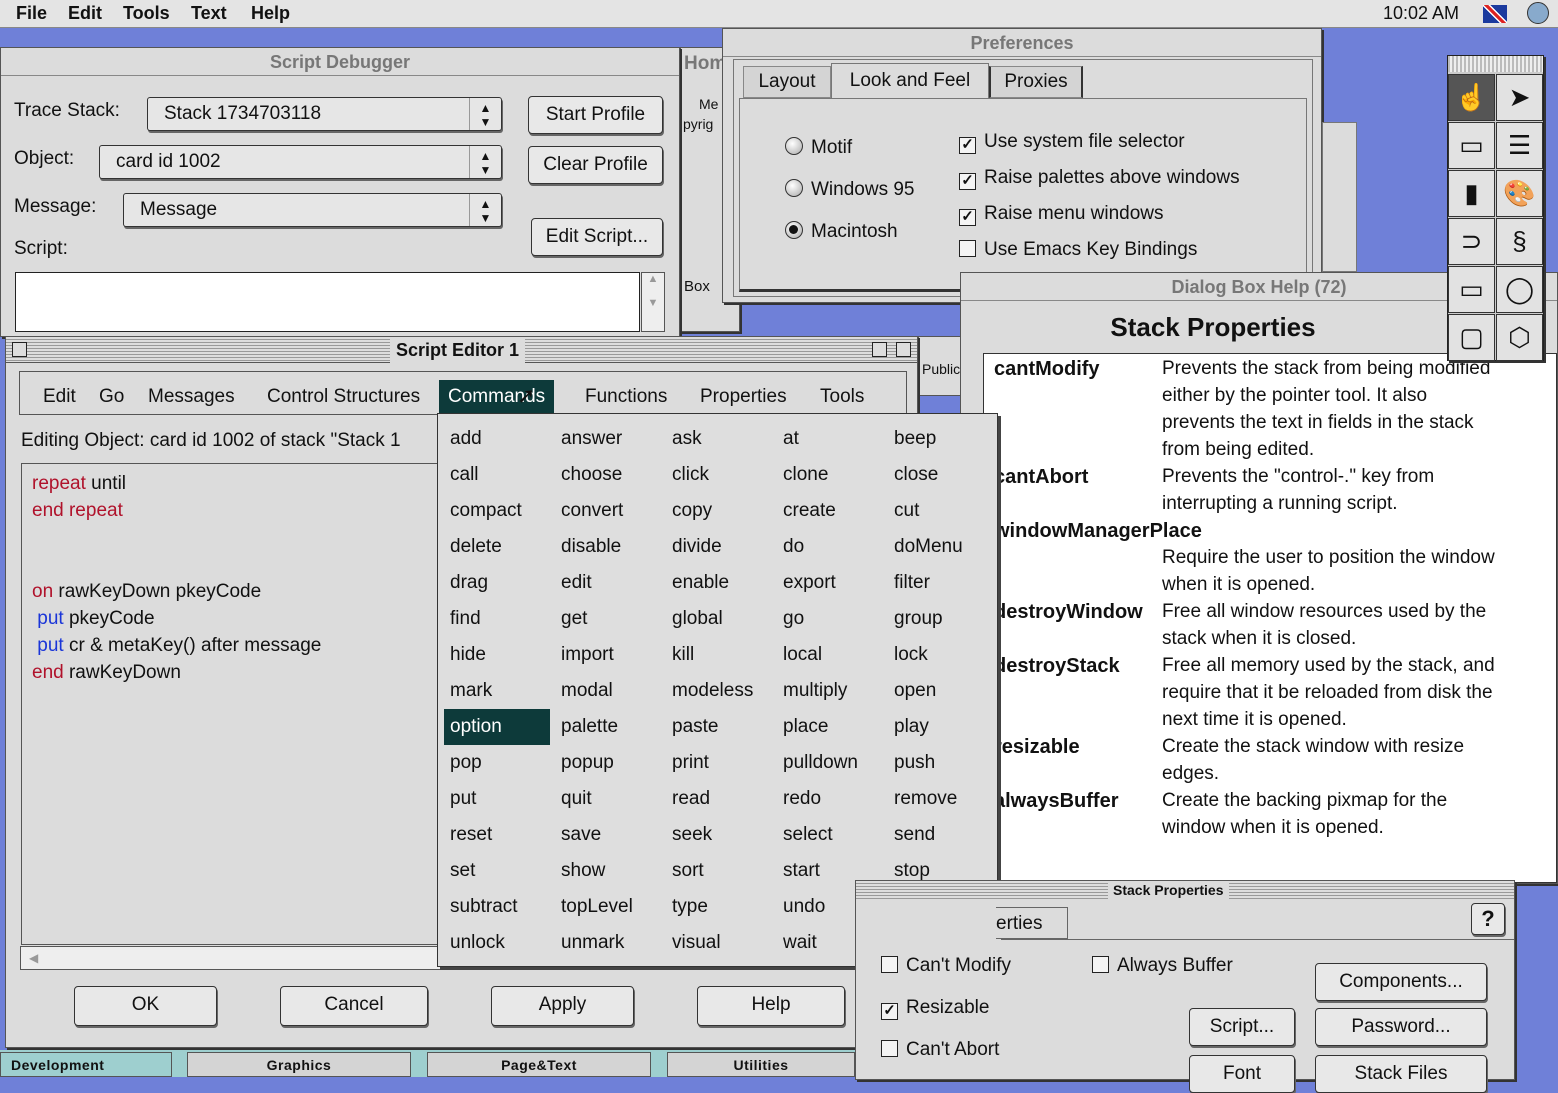  What do you see at coordinates (1078, 250) in the screenshot?
I see `checkbox-emacs-keys: Use Emacs Key Bindings` at bounding box center [1078, 250].